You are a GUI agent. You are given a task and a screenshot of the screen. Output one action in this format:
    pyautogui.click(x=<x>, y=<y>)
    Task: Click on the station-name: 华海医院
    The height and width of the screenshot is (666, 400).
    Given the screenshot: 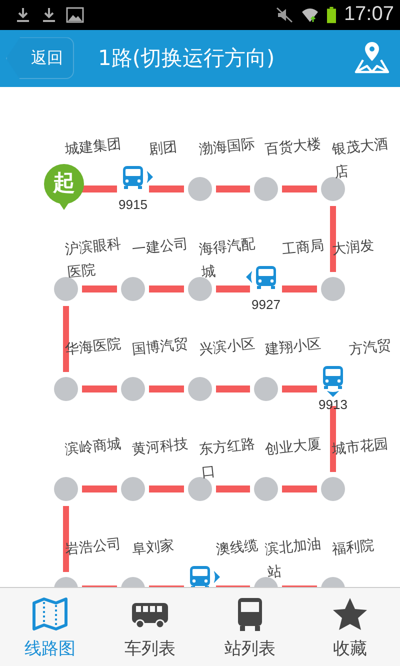 What is the action you would take?
    pyautogui.click(x=95, y=347)
    